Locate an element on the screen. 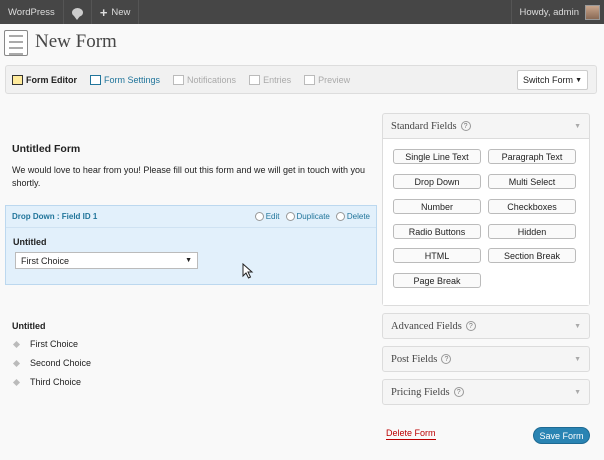  dropdown-preview-select: First Choice ▼ is located at coordinates (106, 260).